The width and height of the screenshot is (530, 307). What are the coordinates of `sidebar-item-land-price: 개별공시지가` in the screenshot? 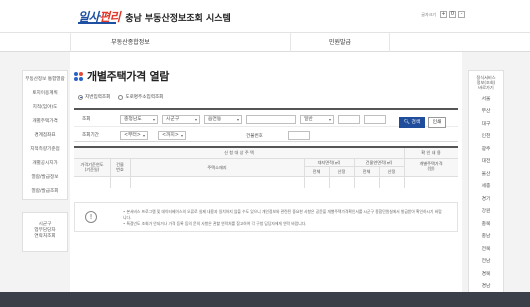 It's located at (45, 164).